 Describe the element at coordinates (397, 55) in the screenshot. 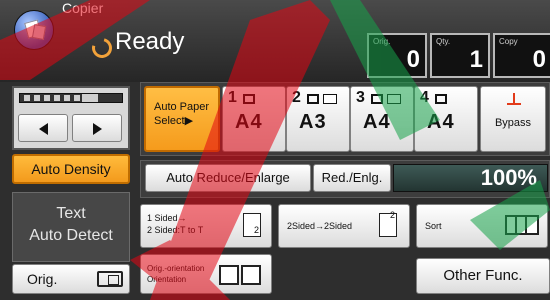

I see `orig-counter: Orig. 0` at that location.